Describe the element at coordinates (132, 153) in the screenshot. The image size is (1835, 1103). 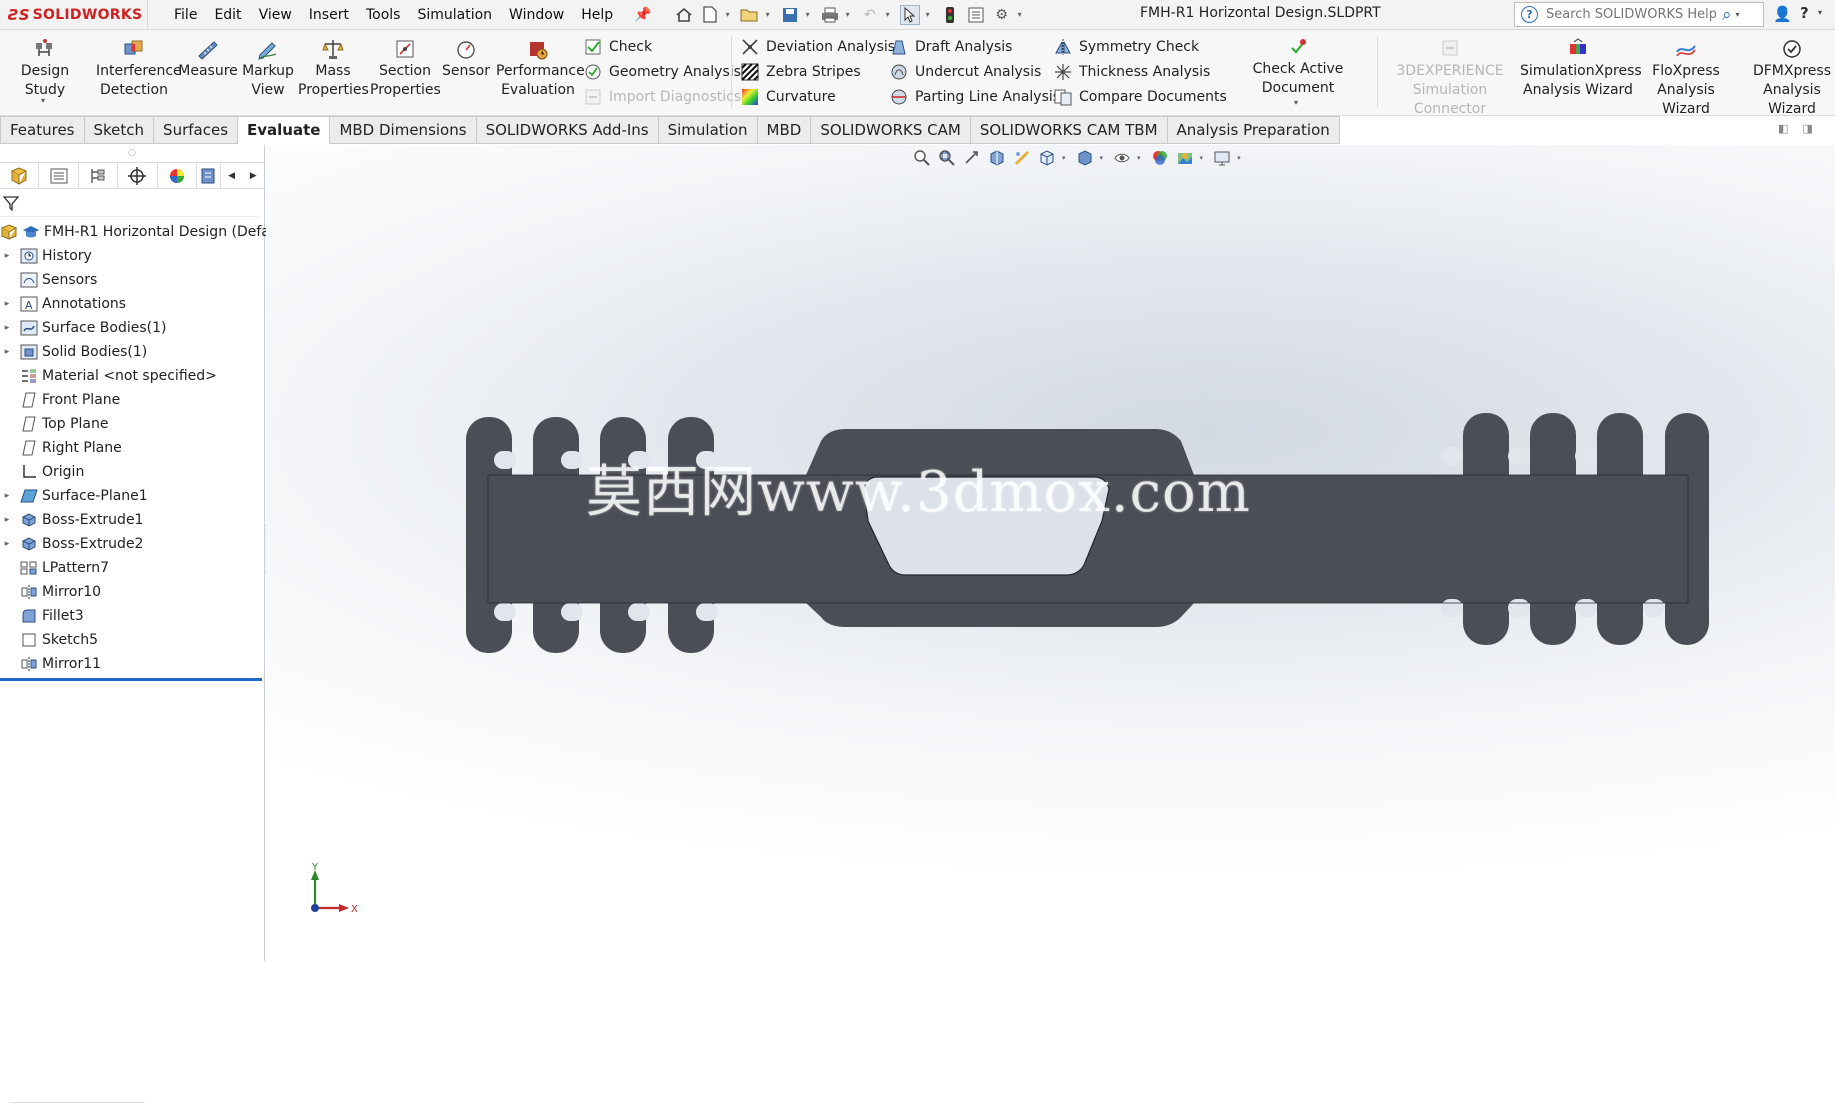
I see `panel-splitter-grip: ○` at that location.